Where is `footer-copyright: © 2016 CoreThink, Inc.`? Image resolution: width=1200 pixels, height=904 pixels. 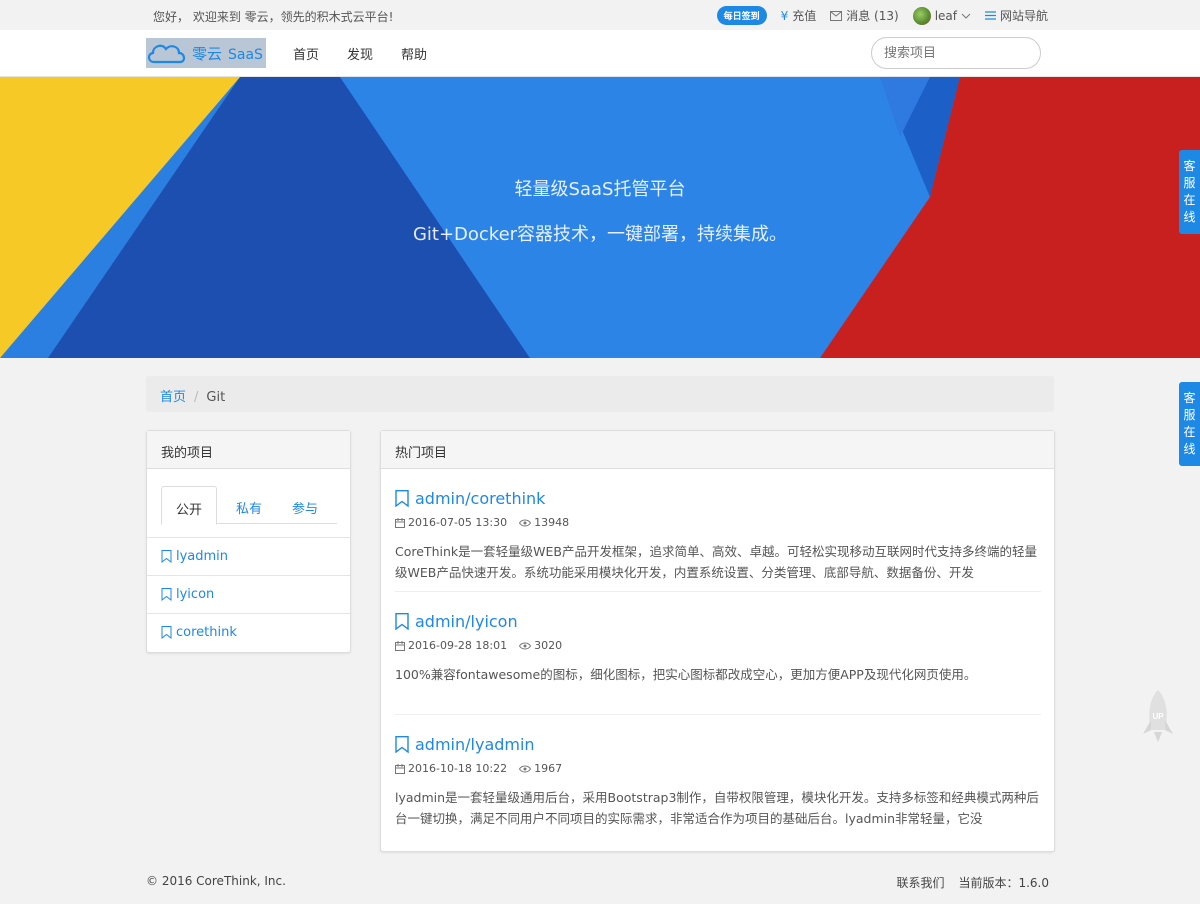 footer-copyright: © 2016 CoreThink, Inc. is located at coordinates (216, 881).